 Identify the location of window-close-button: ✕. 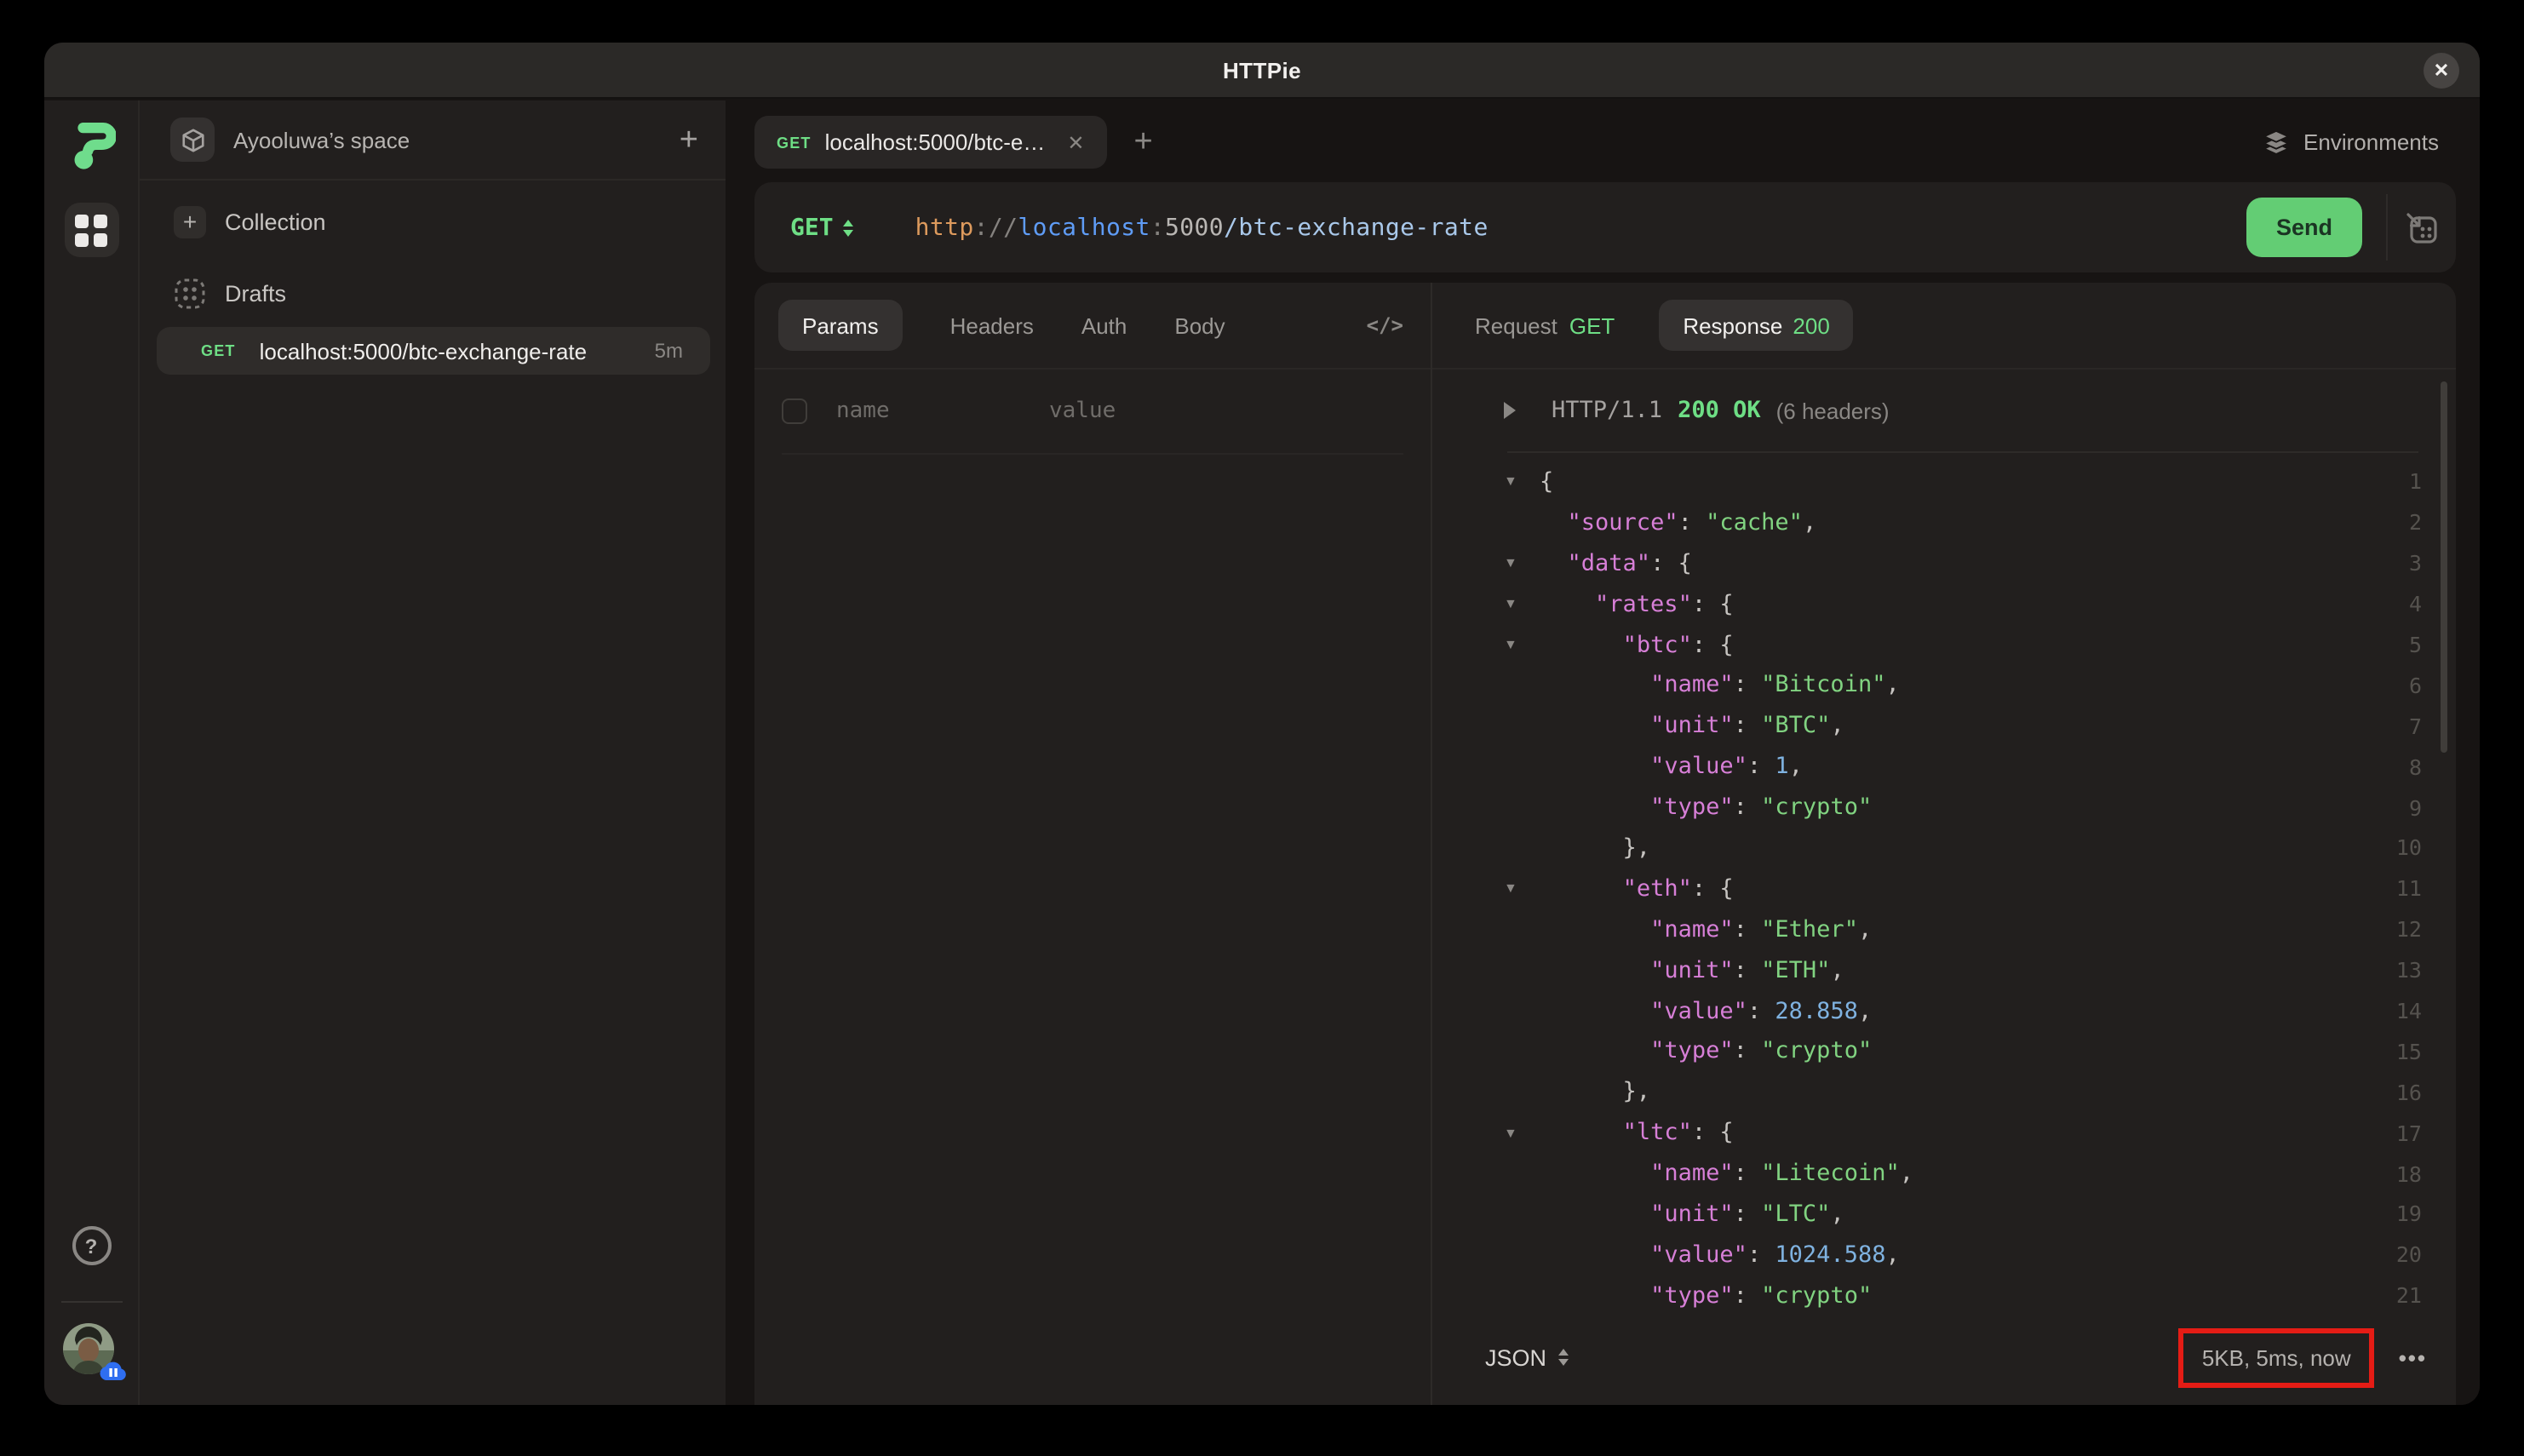
(2441, 71).